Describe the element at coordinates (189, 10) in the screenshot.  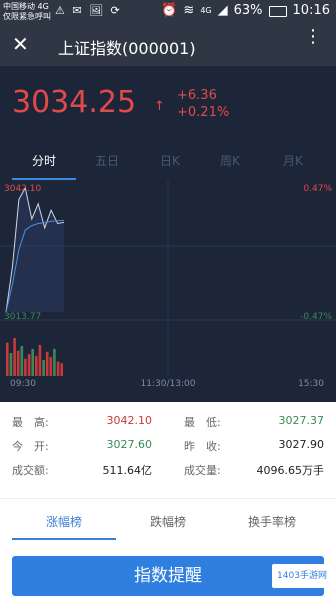
I see `wifi-icon: ≋` at that location.